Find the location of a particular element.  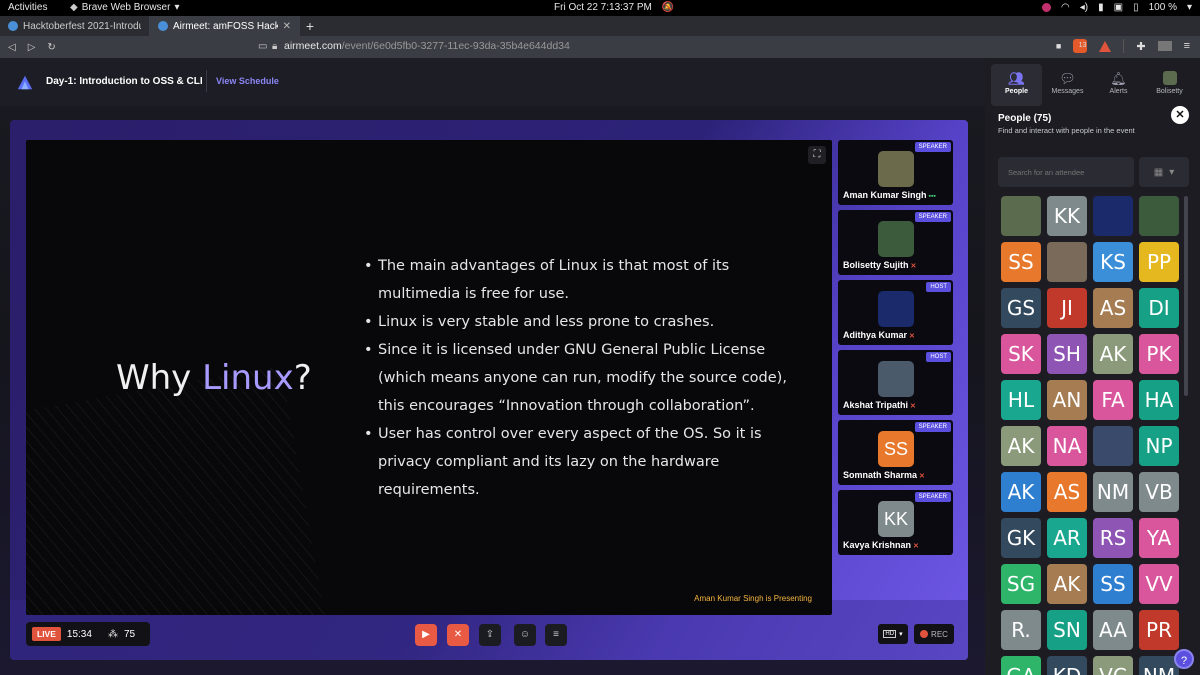

avatar: SS is located at coordinates (896, 449).